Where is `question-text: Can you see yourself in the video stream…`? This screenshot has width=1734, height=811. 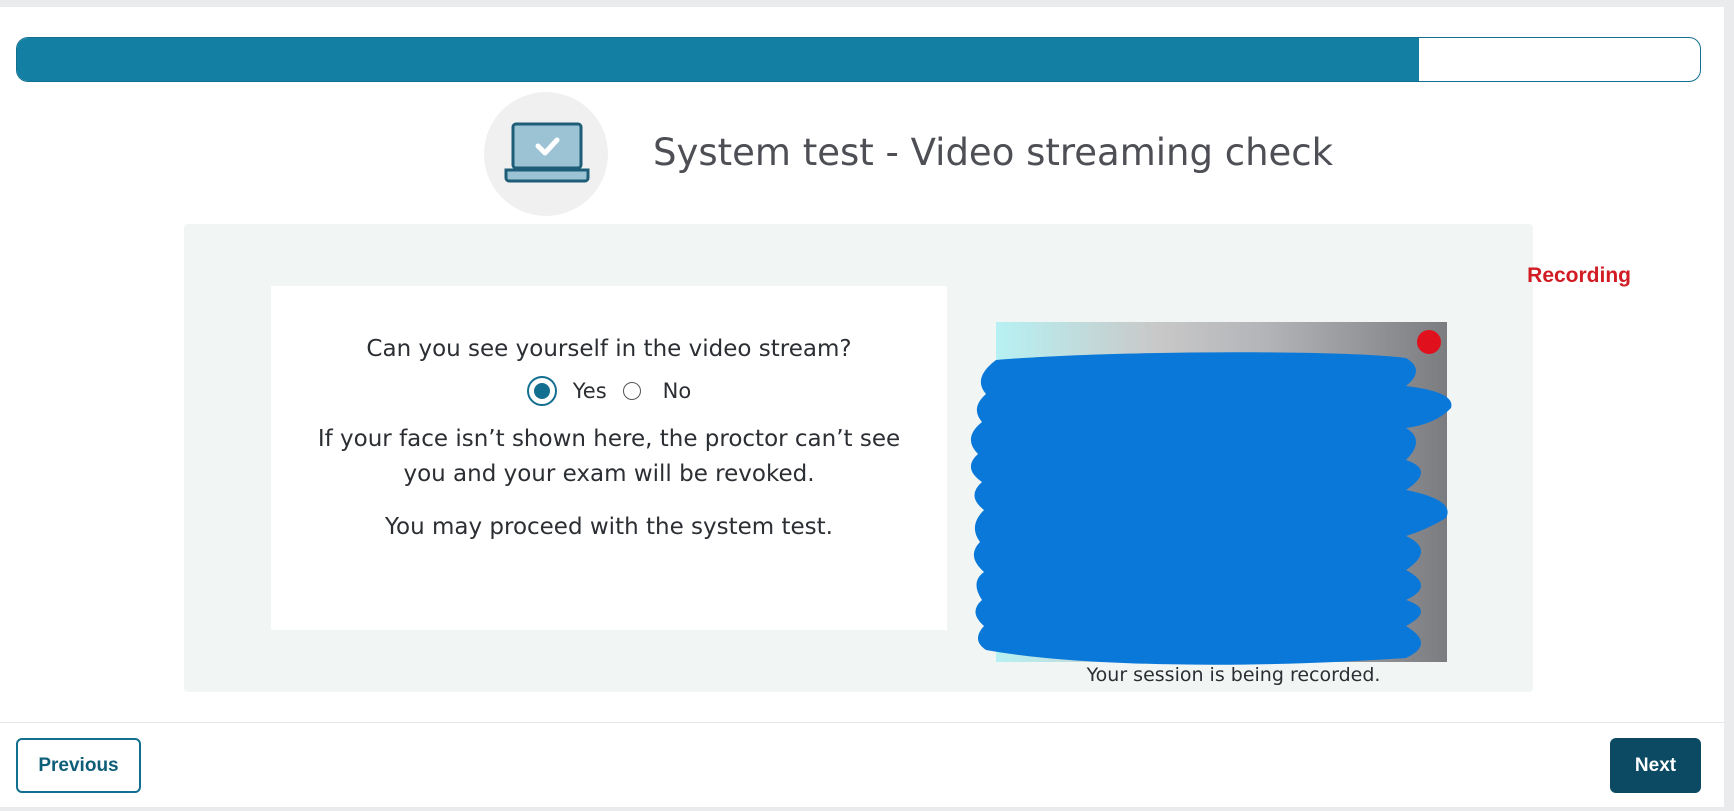 question-text: Can you see yourself in the video stream… is located at coordinates (609, 349).